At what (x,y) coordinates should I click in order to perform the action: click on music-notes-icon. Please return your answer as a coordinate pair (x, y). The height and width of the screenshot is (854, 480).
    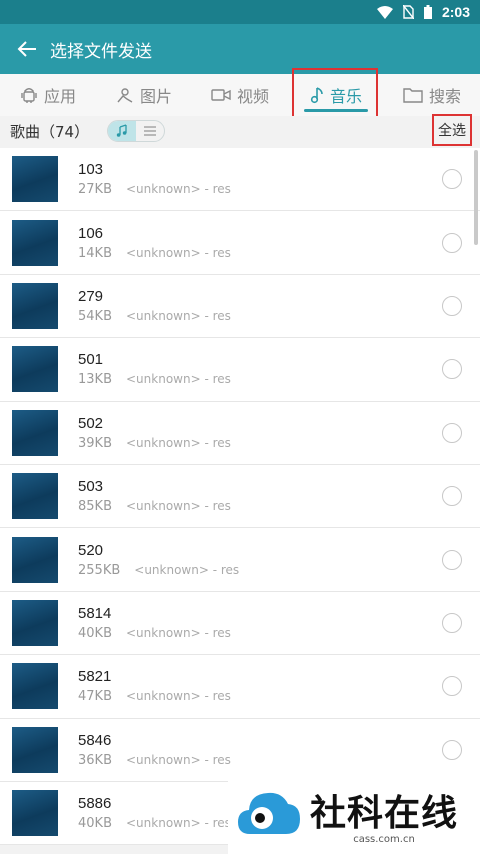
    Looking at the image, I should click on (121, 130).